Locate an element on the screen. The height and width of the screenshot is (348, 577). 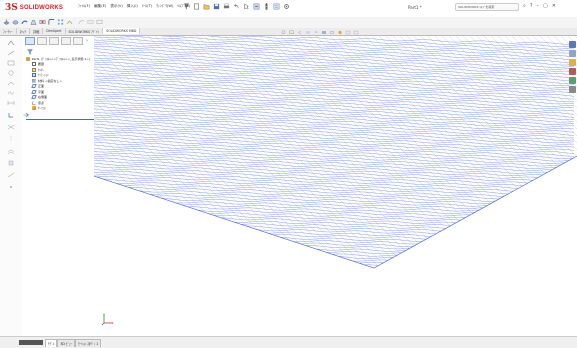
pin-icon is located at coordinates (186, 6).